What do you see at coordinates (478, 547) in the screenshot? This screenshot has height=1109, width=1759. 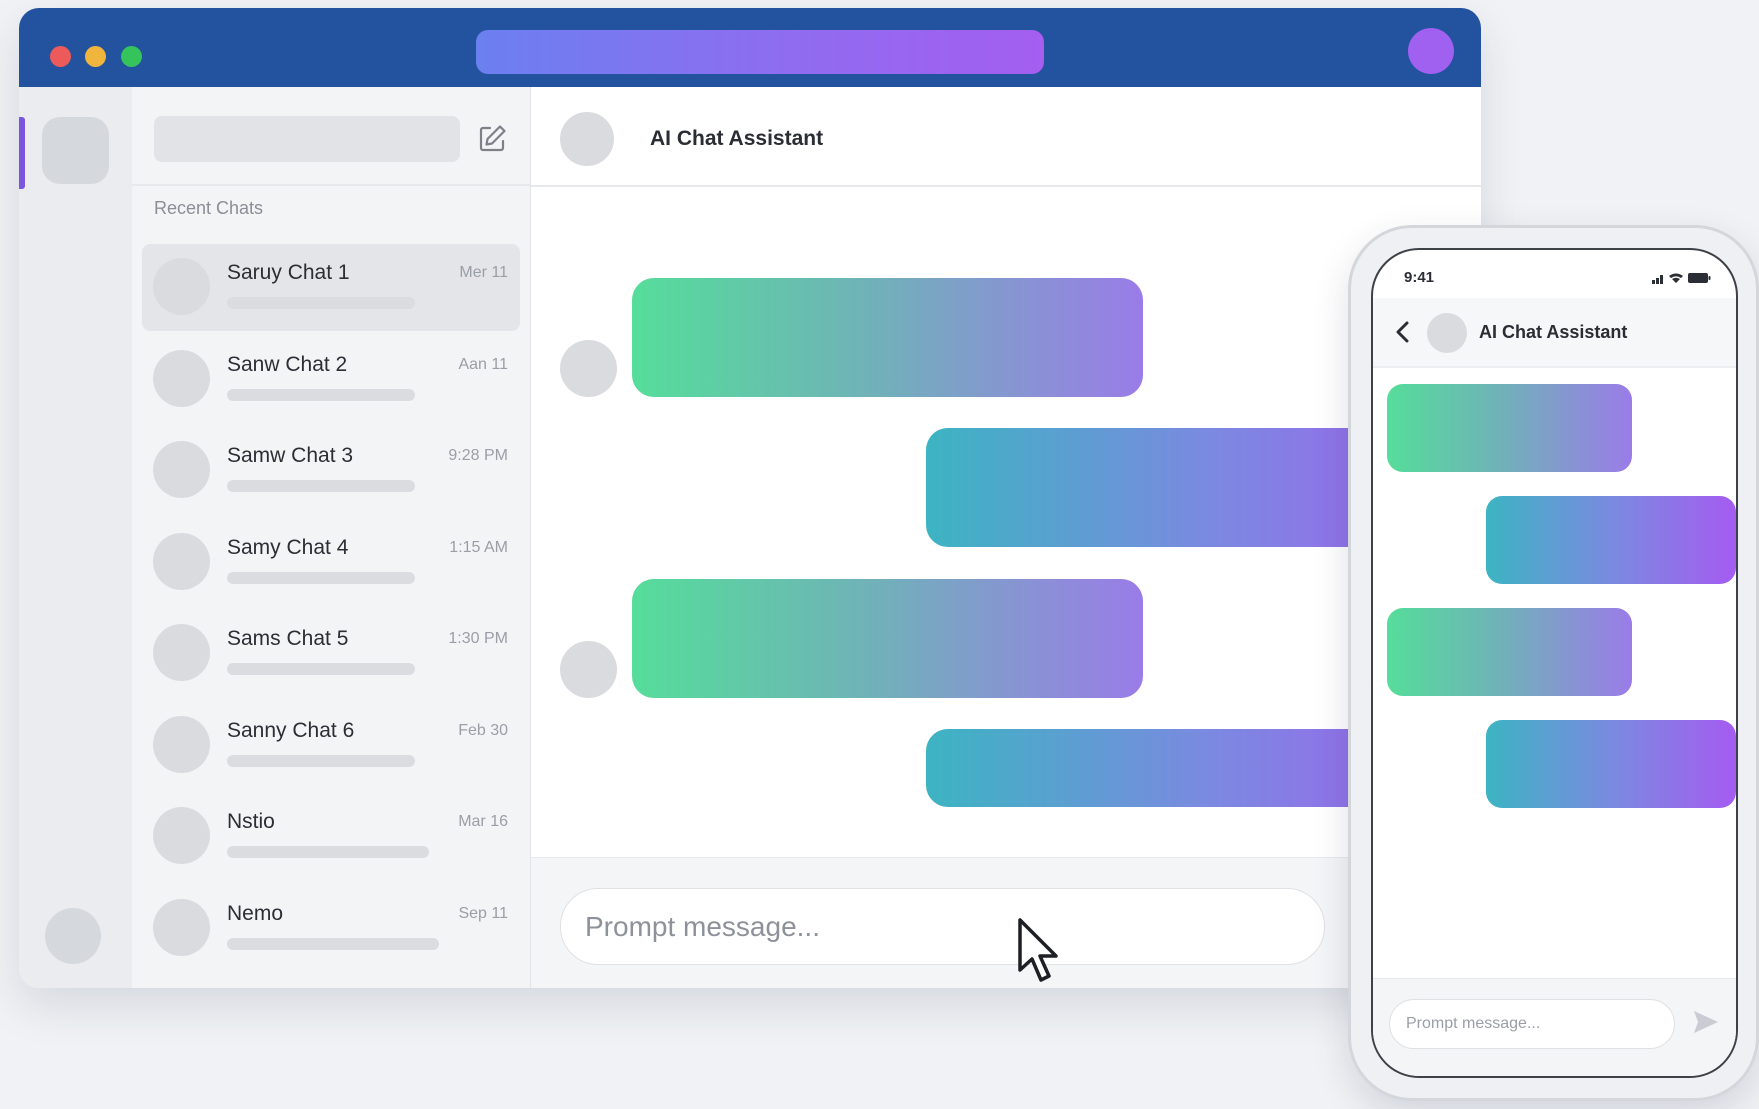 I see `chat-time: 1:15 AM` at bounding box center [478, 547].